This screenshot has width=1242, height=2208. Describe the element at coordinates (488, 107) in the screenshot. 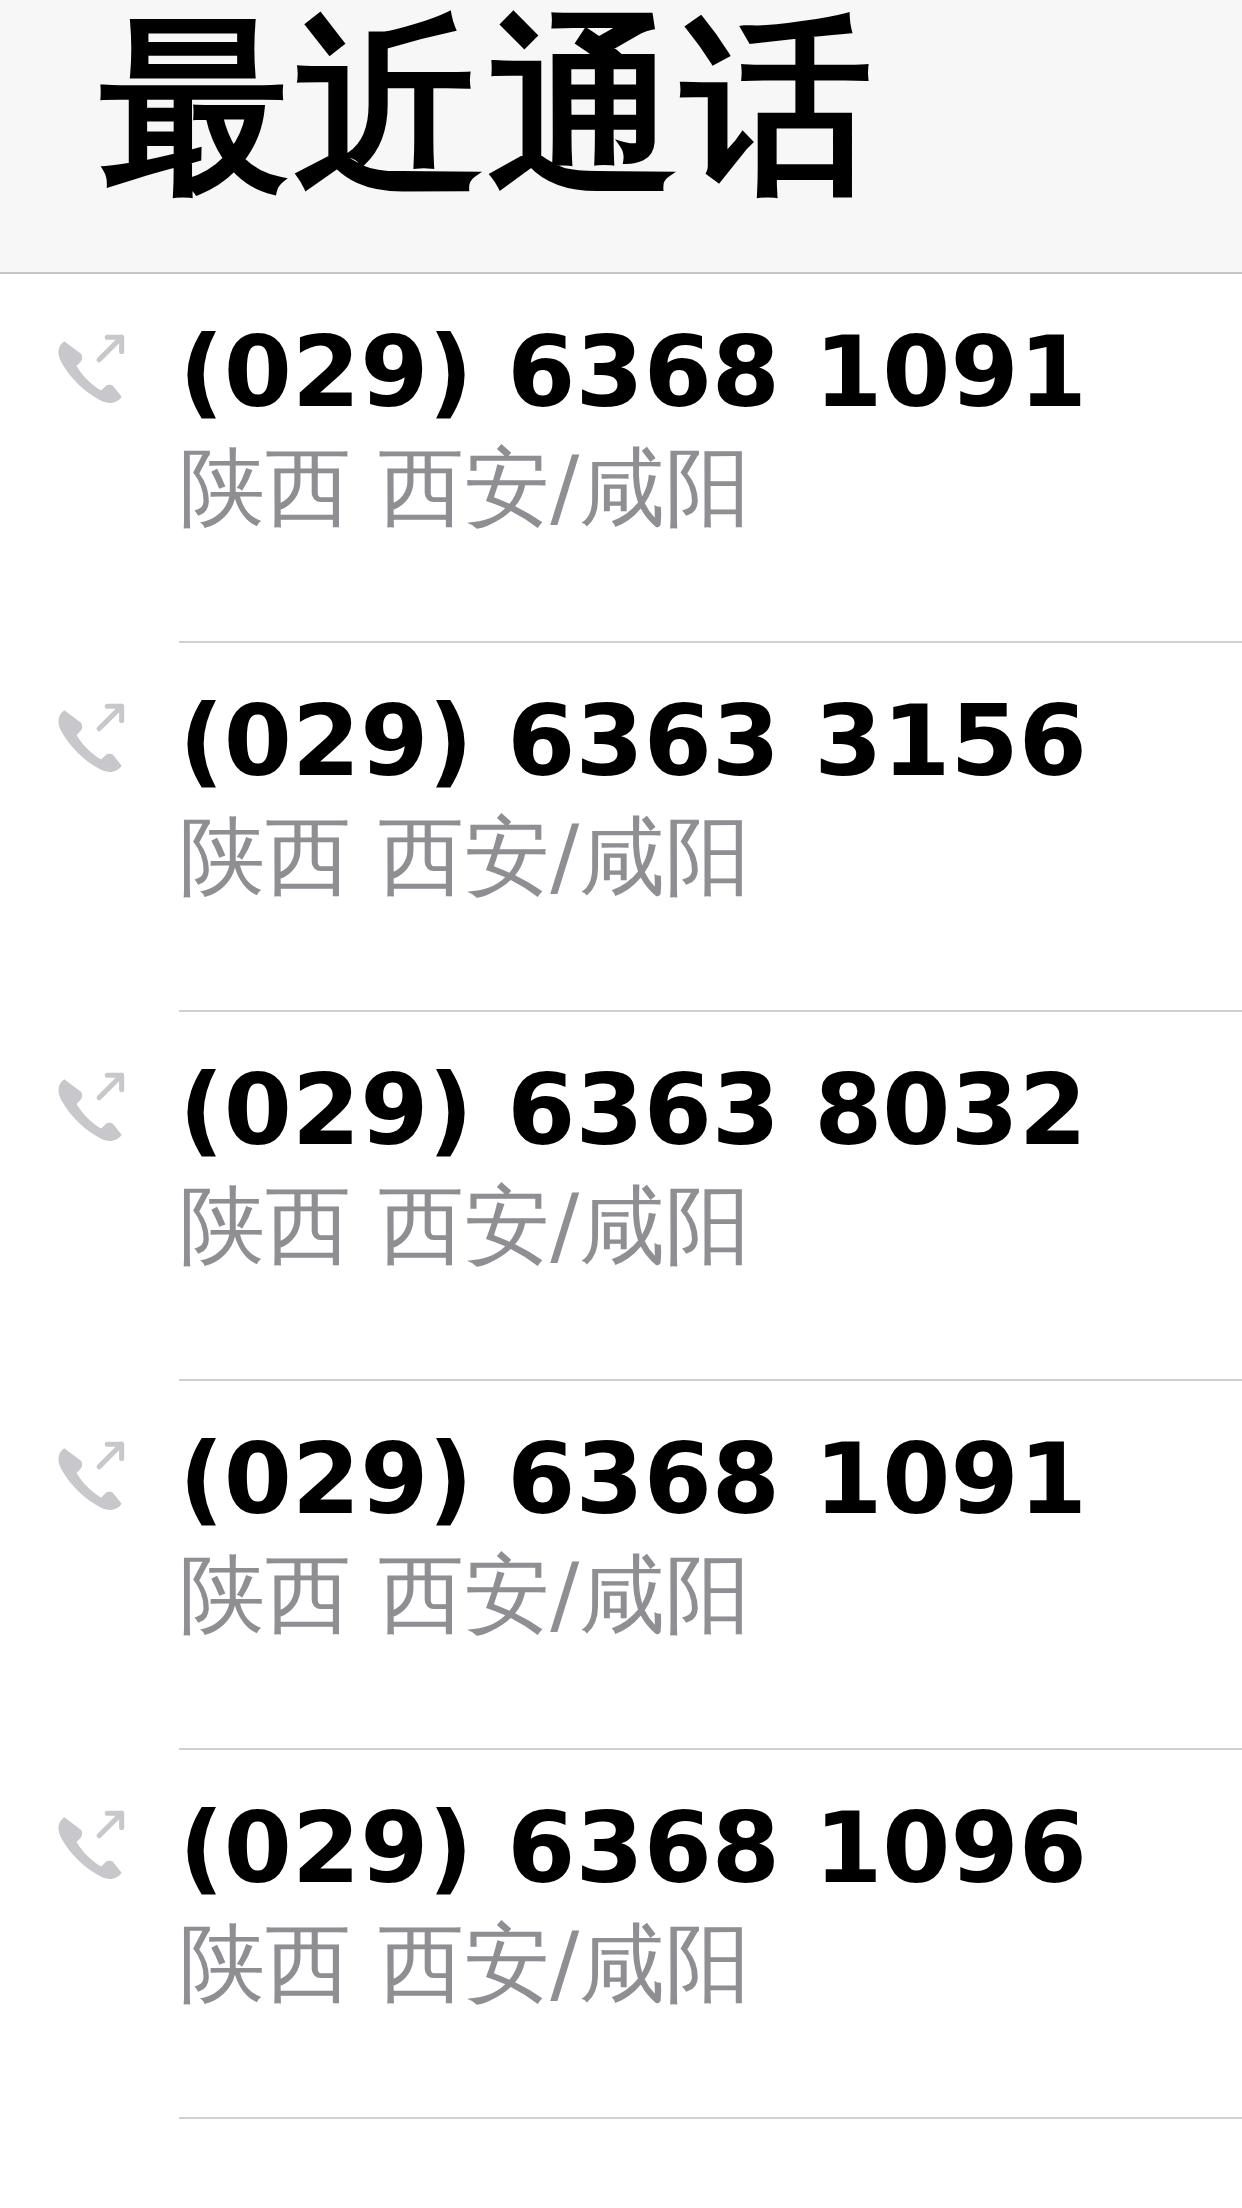

I see `page-title: 最近通话` at that location.